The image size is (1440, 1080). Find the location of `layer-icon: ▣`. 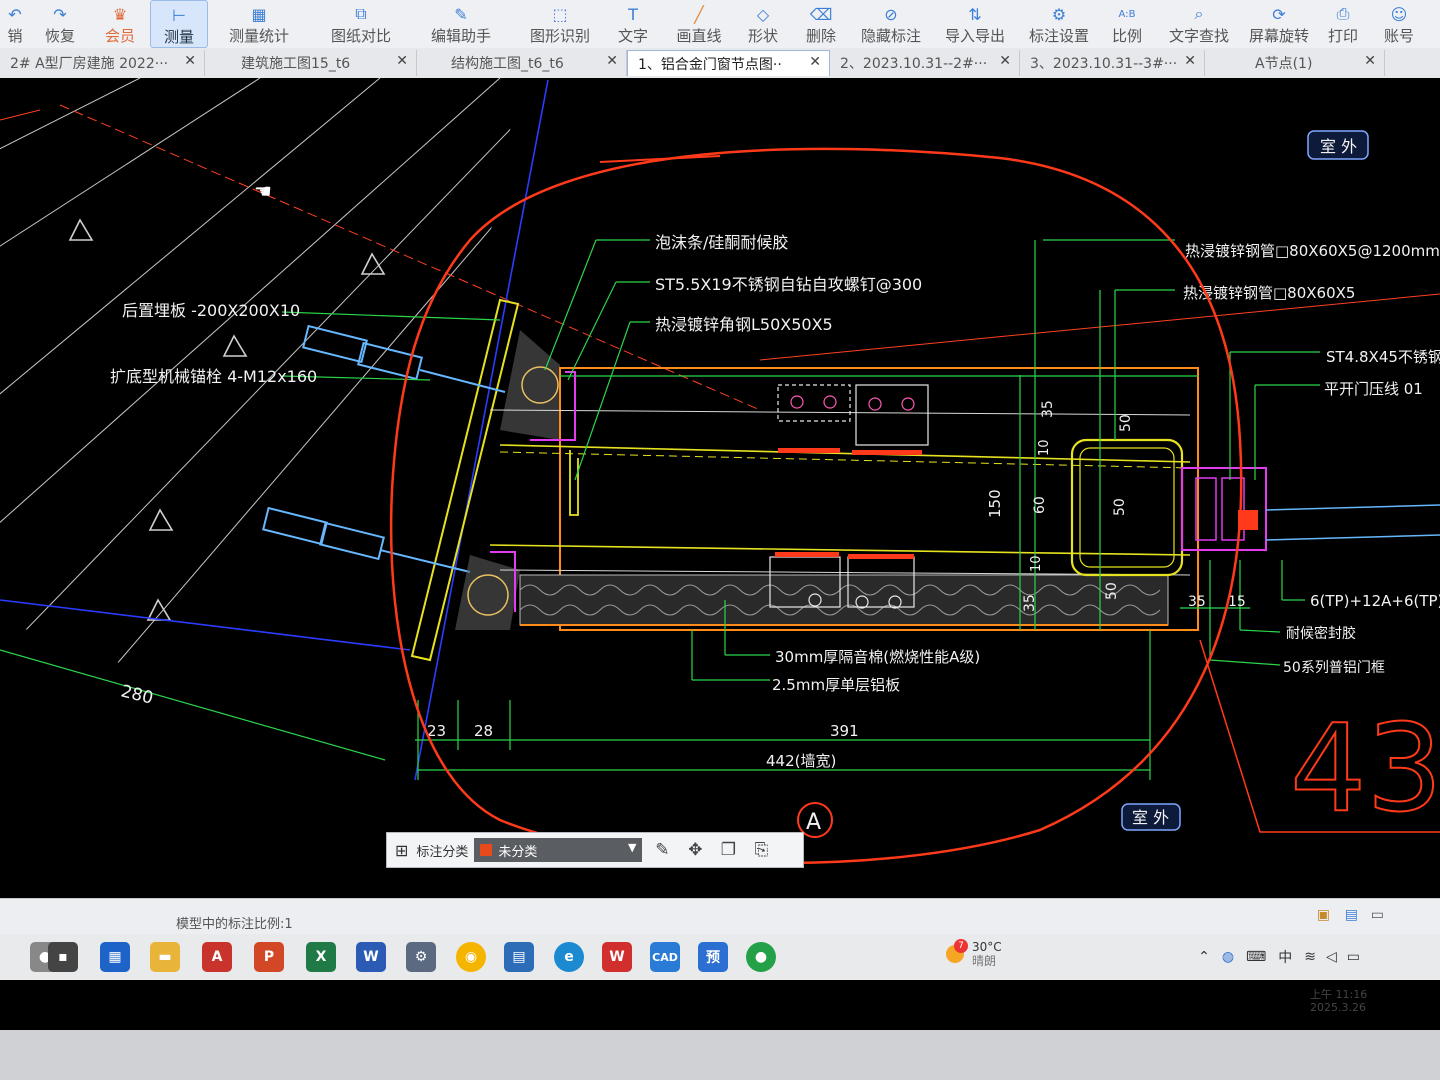

layer-icon: ▣ is located at coordinates (1323, 915).